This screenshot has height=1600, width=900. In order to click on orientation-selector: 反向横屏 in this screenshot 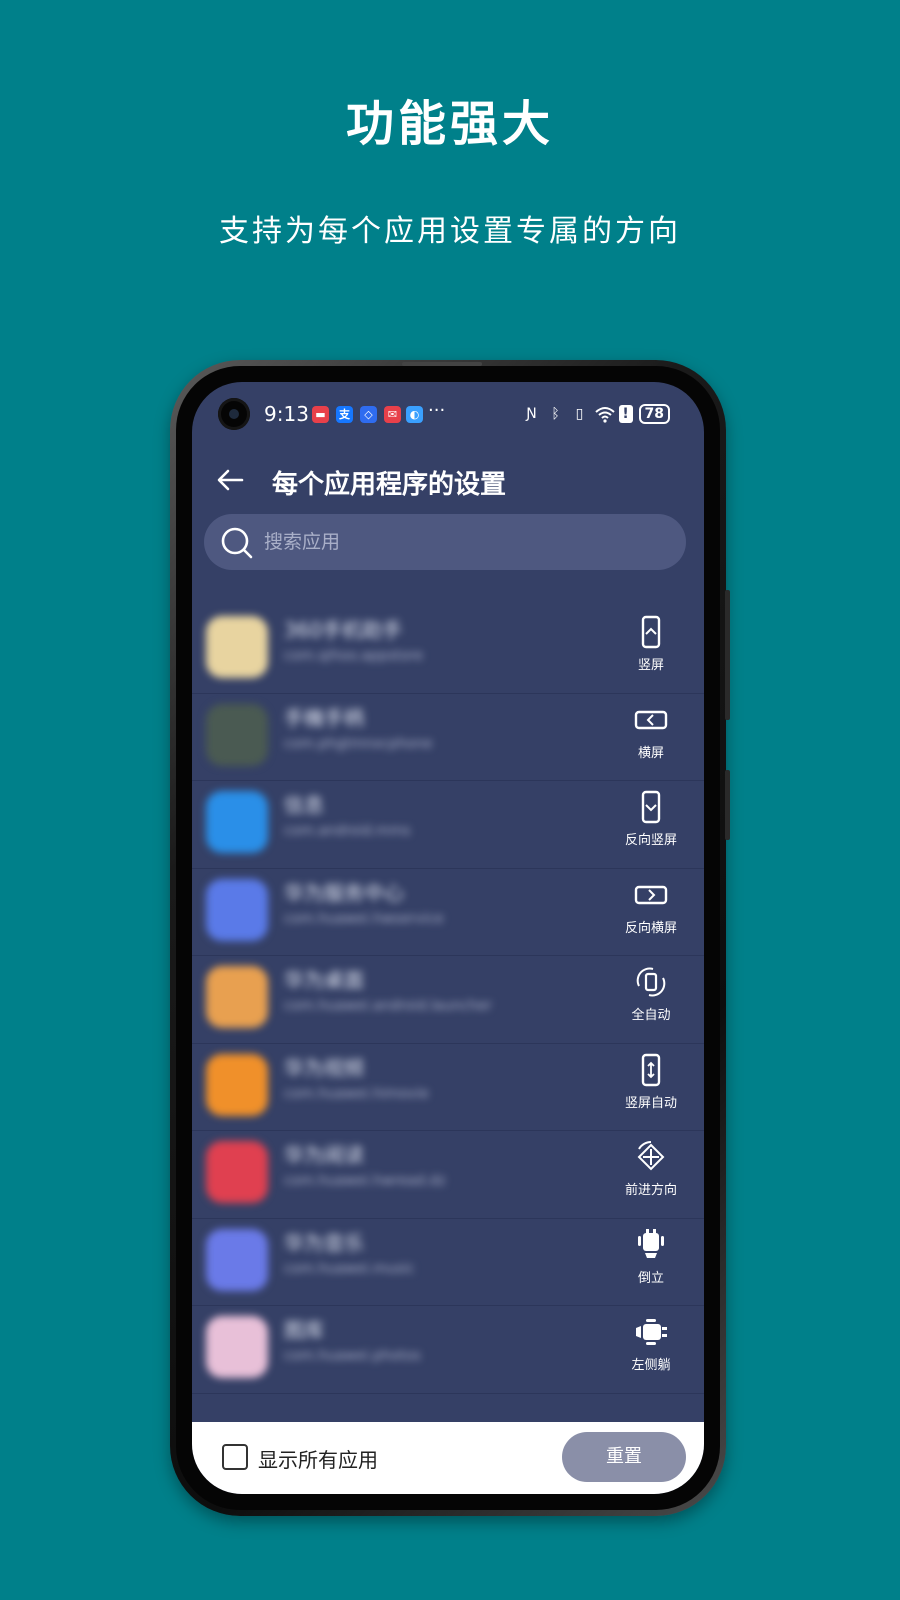, I will do `click(651, 906)`.